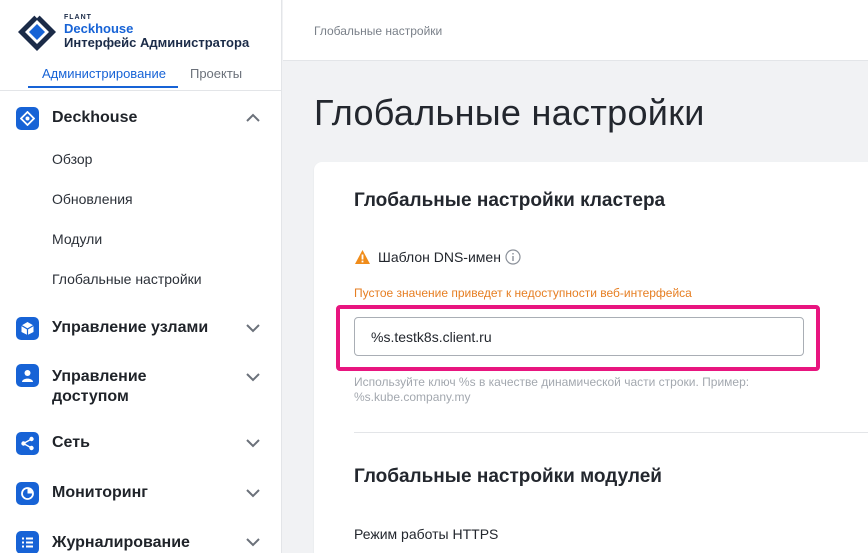 The image size is (868, 553). What do you see at coordinates (611, 432) in the screenshot?
I see `section-divider` at bounding box center [611, 432].